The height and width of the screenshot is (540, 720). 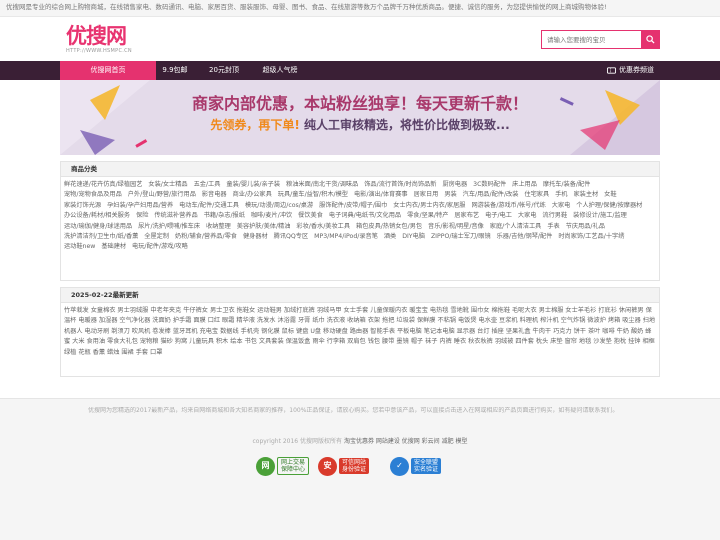 I want to click on category-link: 腾讯QQ专区, so click(x=291, y=236).